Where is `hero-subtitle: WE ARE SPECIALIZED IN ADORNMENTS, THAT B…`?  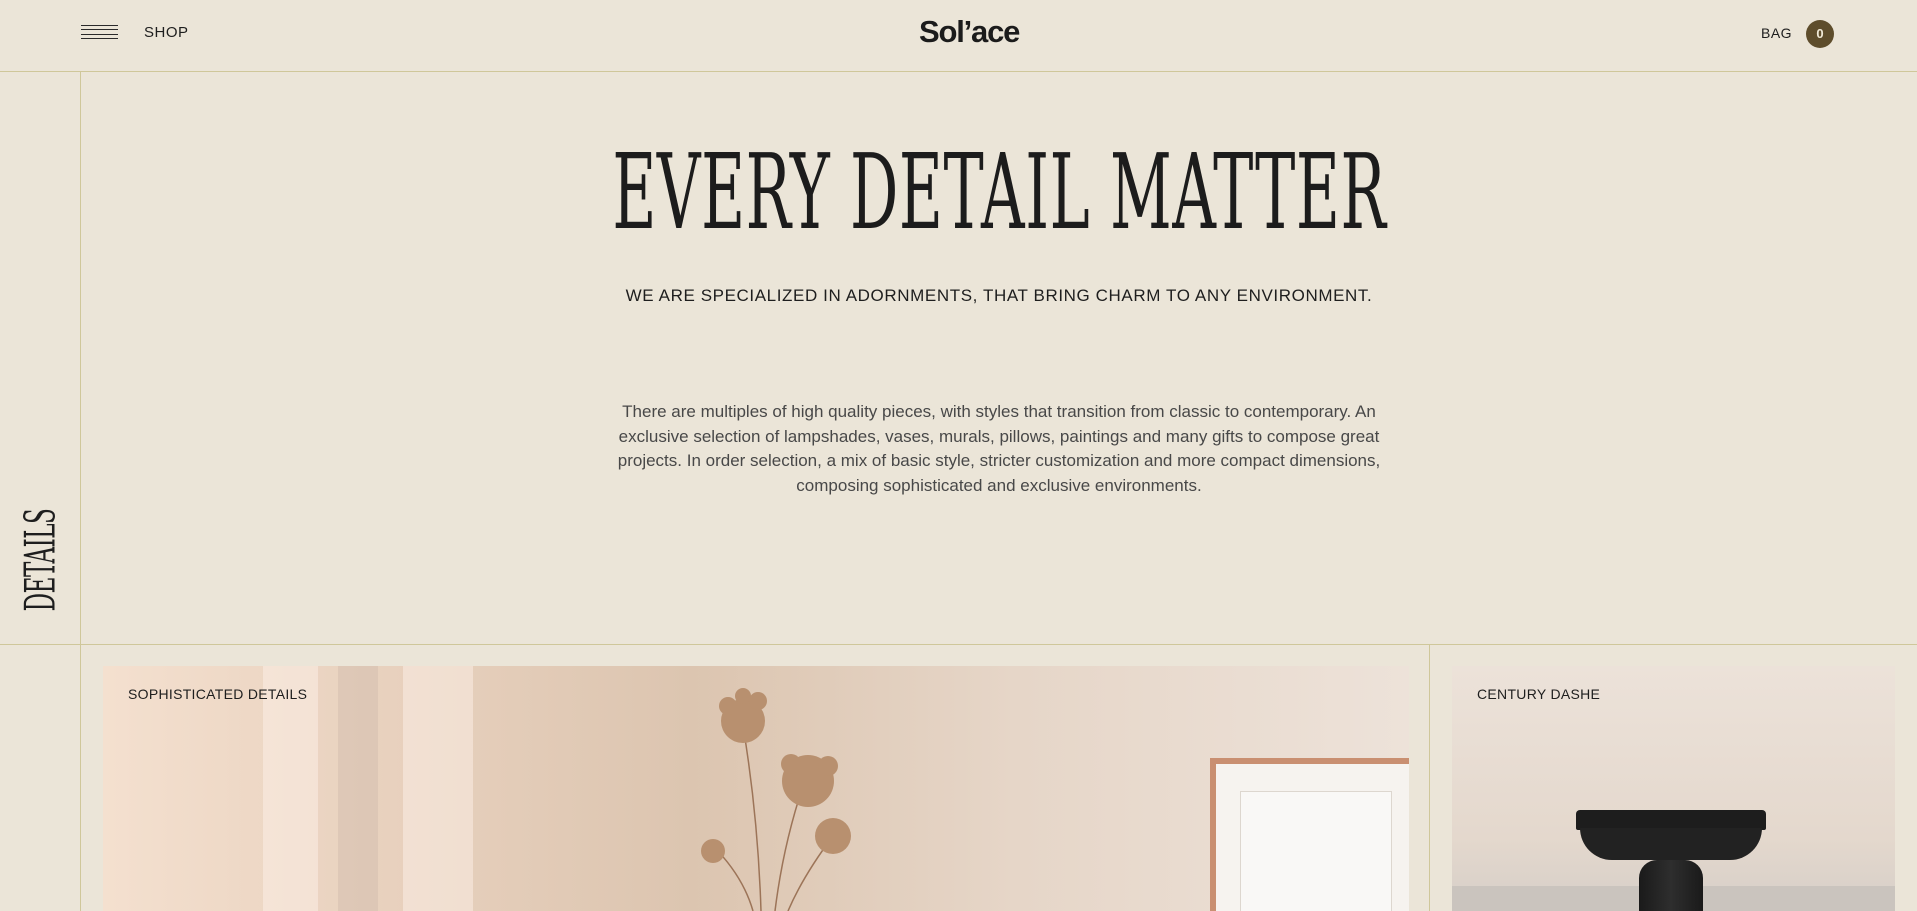
hero-subtitle: WE ARE SPECIALIZED IN ADORNMENTS, THAT B… is located at coordinates (999, 295).